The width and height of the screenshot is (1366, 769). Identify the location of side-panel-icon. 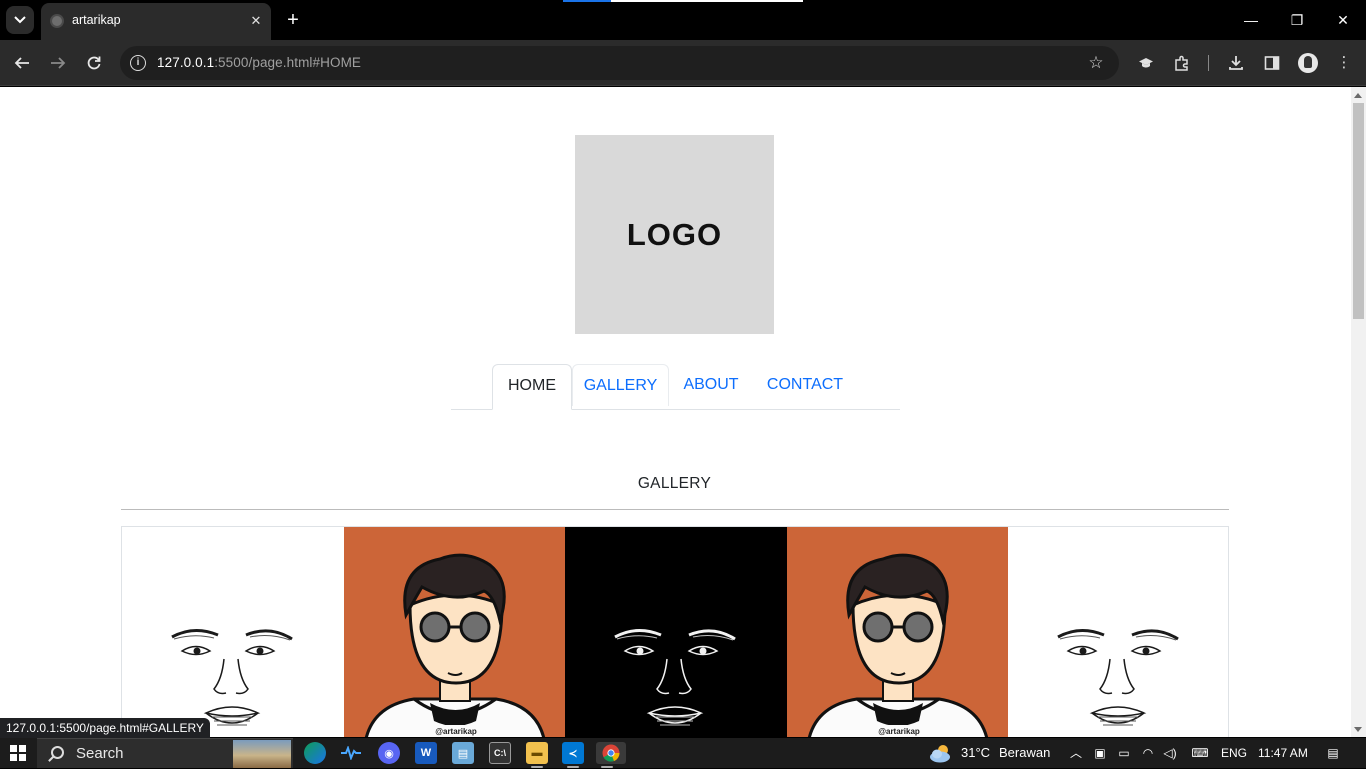
(1272, 63).